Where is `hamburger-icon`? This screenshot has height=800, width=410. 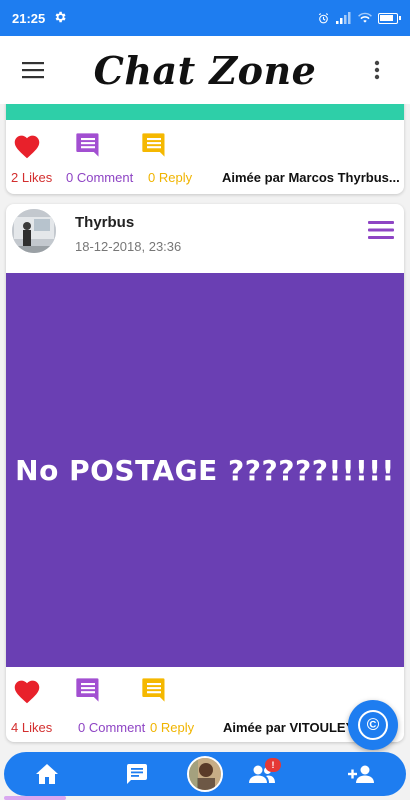 hamburger-icon is located at coordinates (381, 231).